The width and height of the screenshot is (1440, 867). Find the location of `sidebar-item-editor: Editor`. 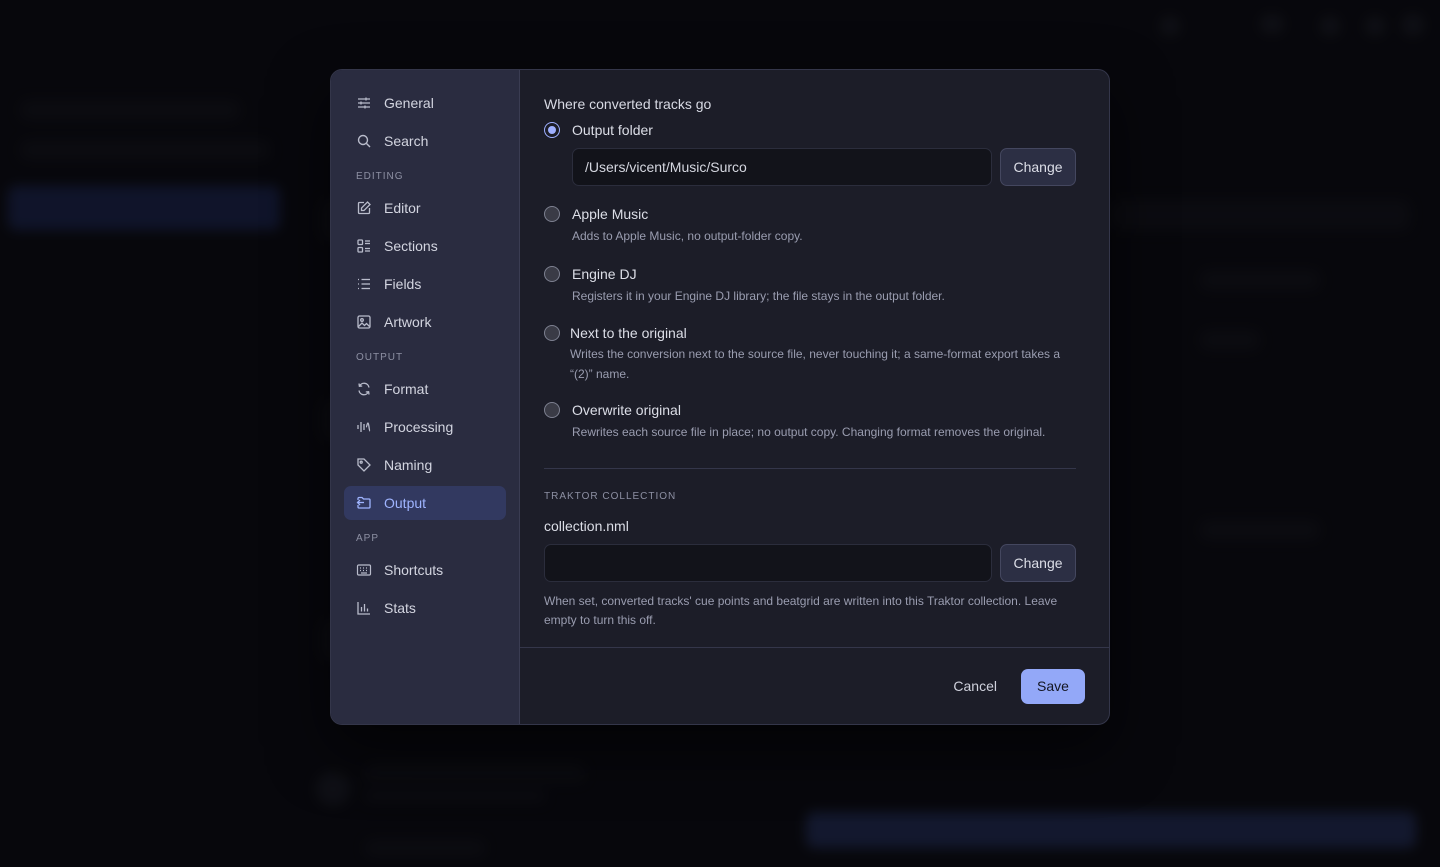

sidebar-item-editor: Editor is located at coordinates (425, 208).